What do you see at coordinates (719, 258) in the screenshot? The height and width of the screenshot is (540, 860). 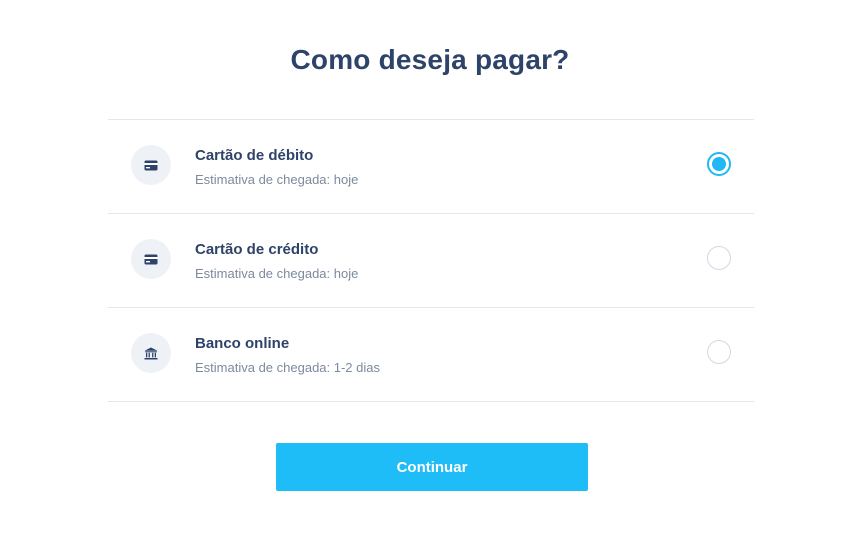 I see `radio-credit-card` at bounding box center [719, 258].